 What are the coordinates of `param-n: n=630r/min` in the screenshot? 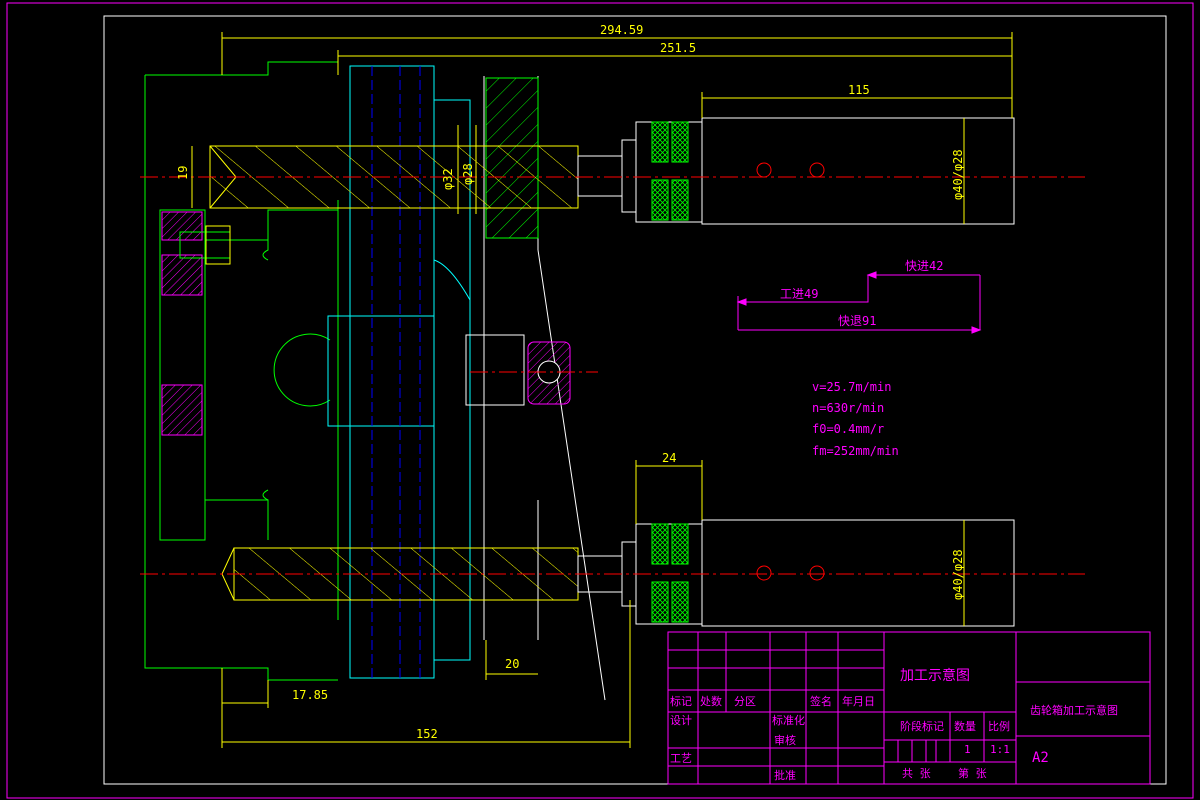 It's located at (848, 408).